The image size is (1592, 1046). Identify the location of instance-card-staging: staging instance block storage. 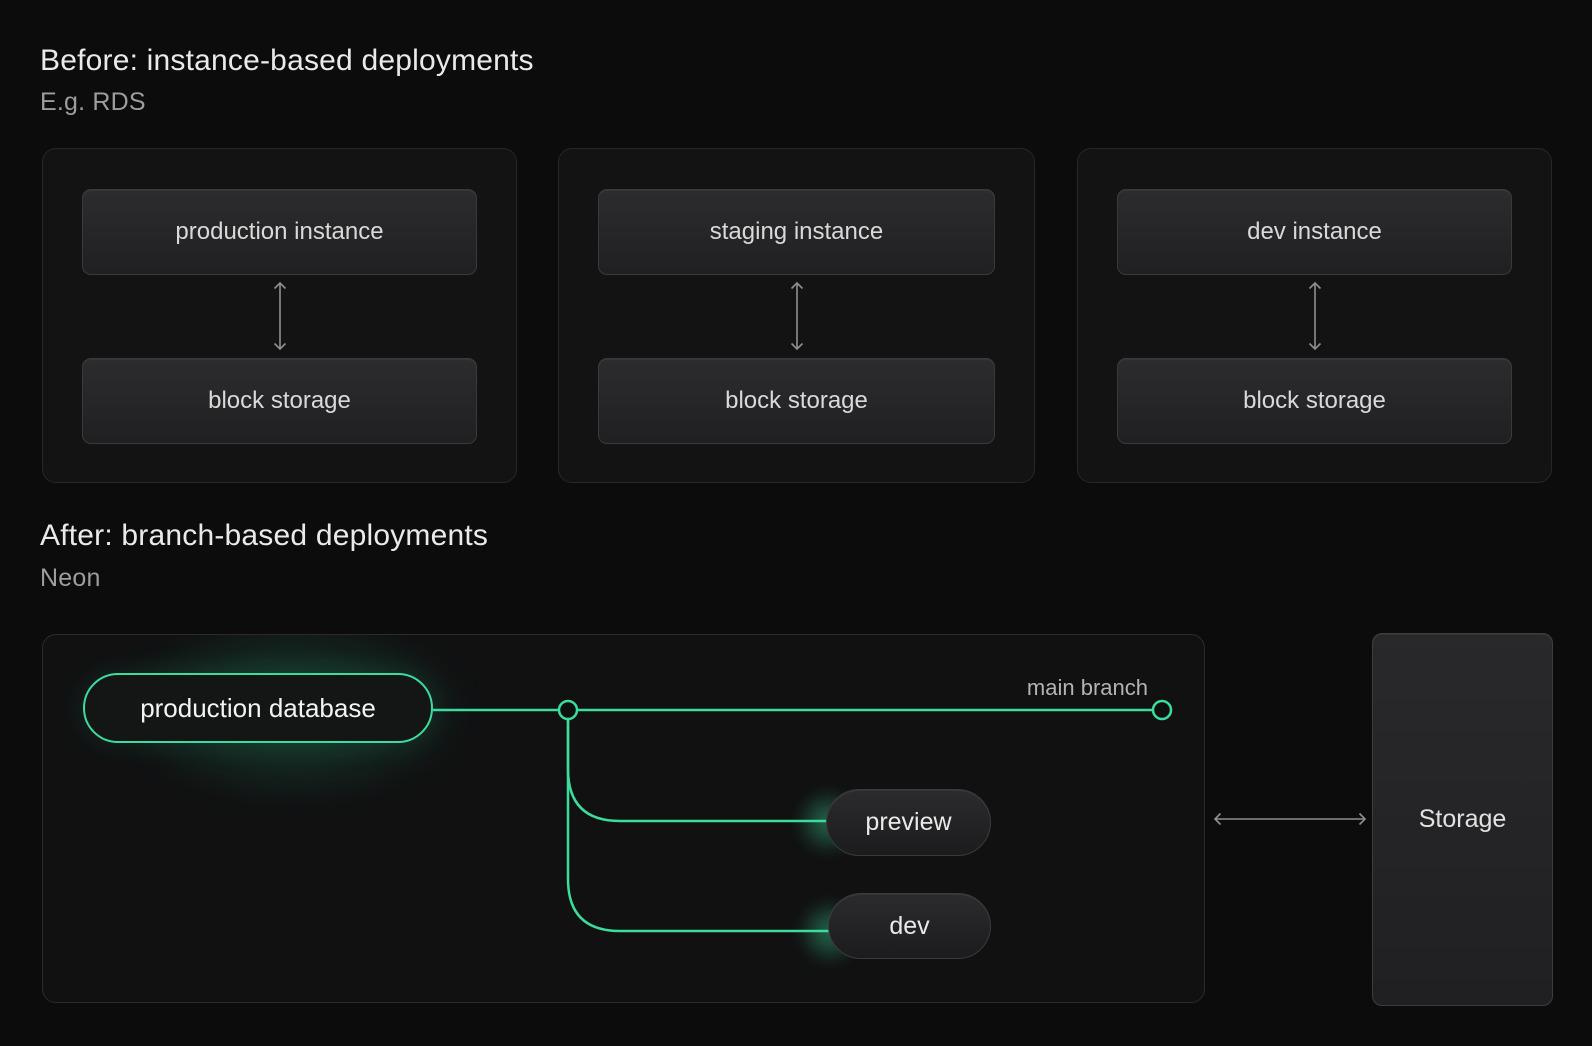
(796, 315).